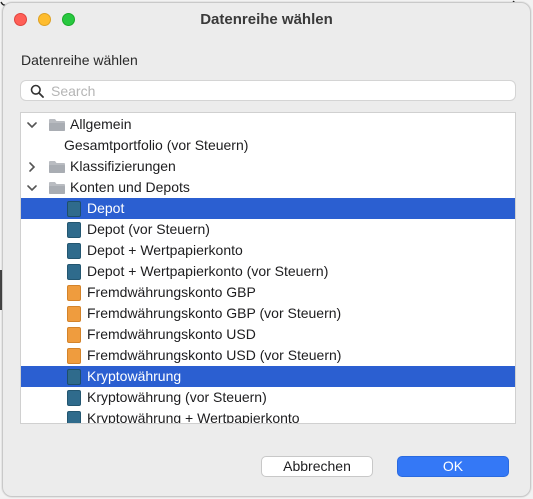 This screenshot has width=533, height=499. Describe the element at coordinates (79, 60) in the screenshot. I see `section-label: Datenreihe wählen` at that location.